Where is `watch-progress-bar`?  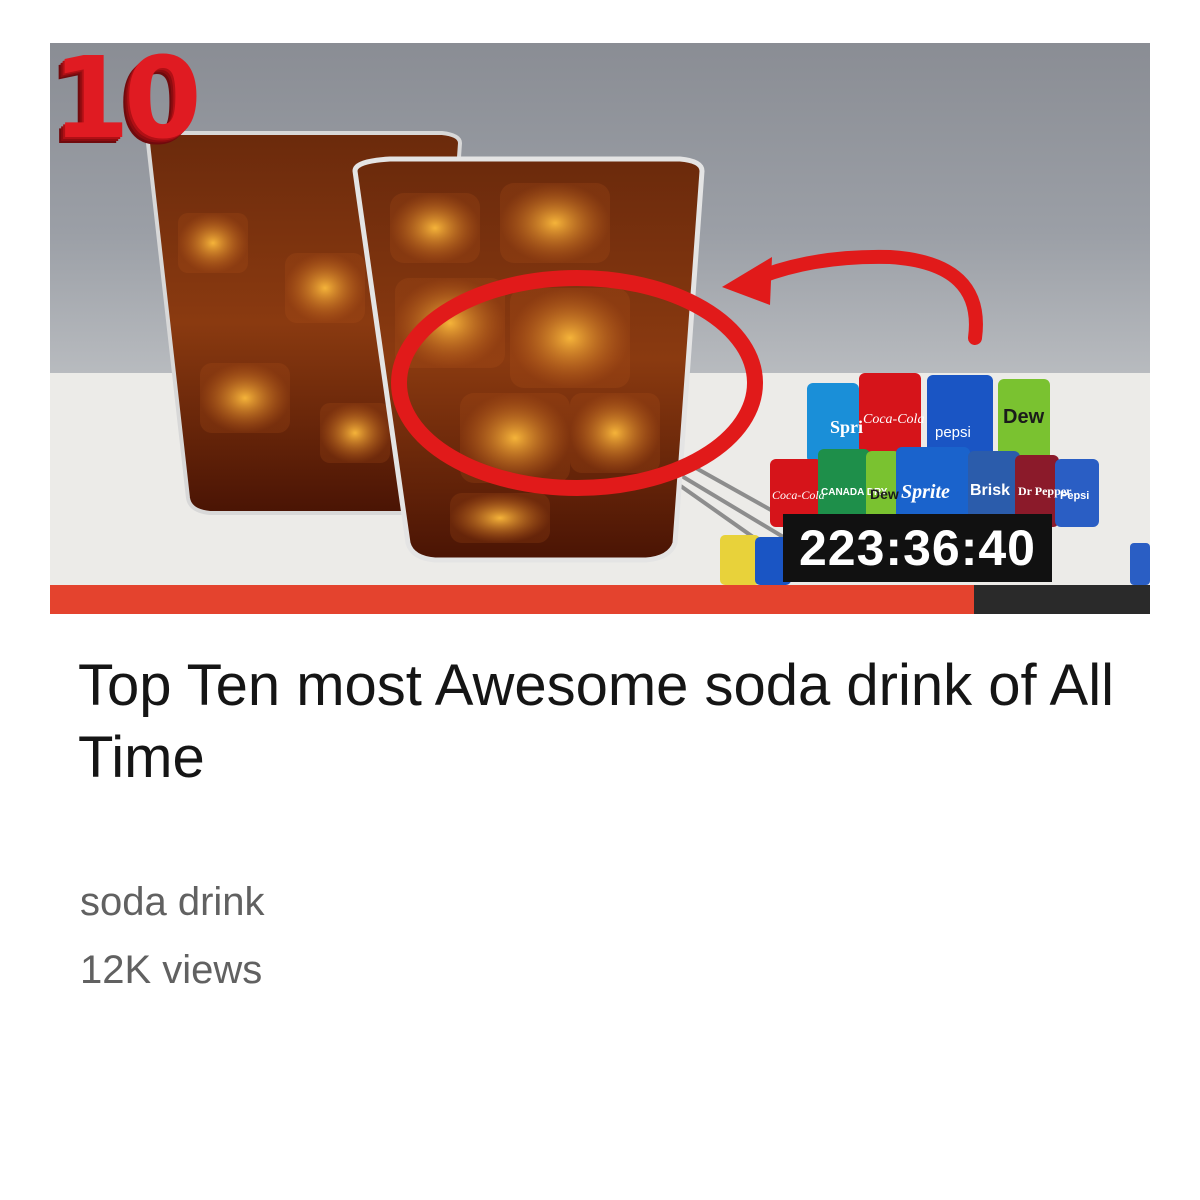 watch-progress-bar is located at coordinates (600, 599).